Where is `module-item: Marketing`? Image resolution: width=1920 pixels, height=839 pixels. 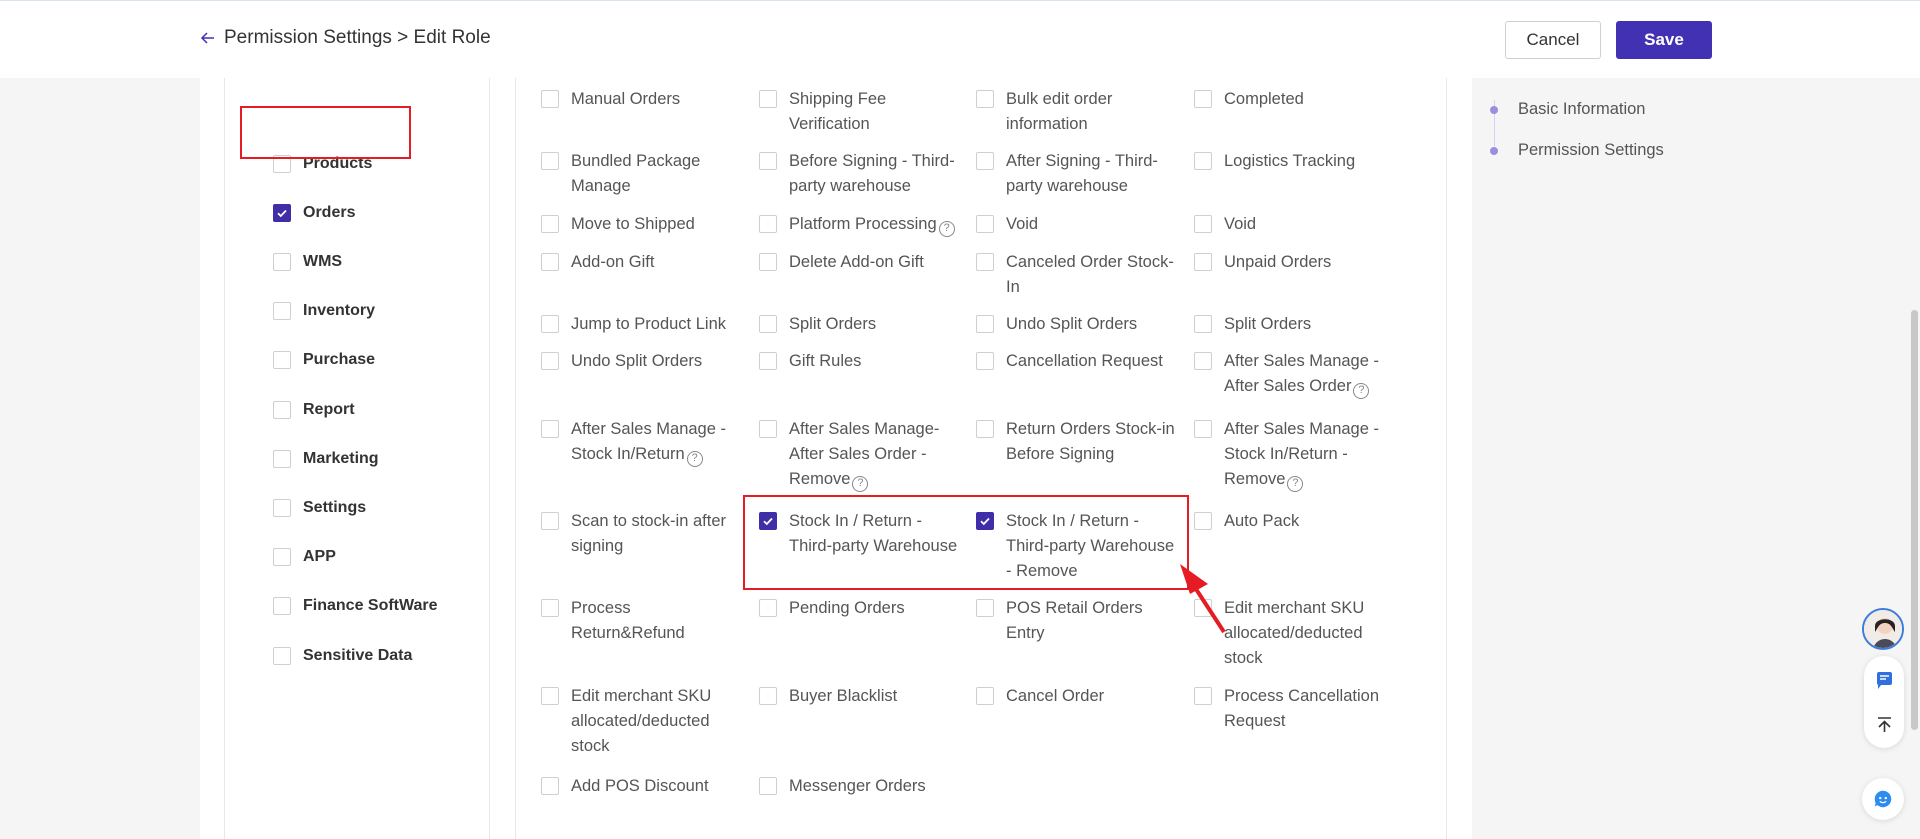 module-item: Marketing is located at coordinates (326, 459).